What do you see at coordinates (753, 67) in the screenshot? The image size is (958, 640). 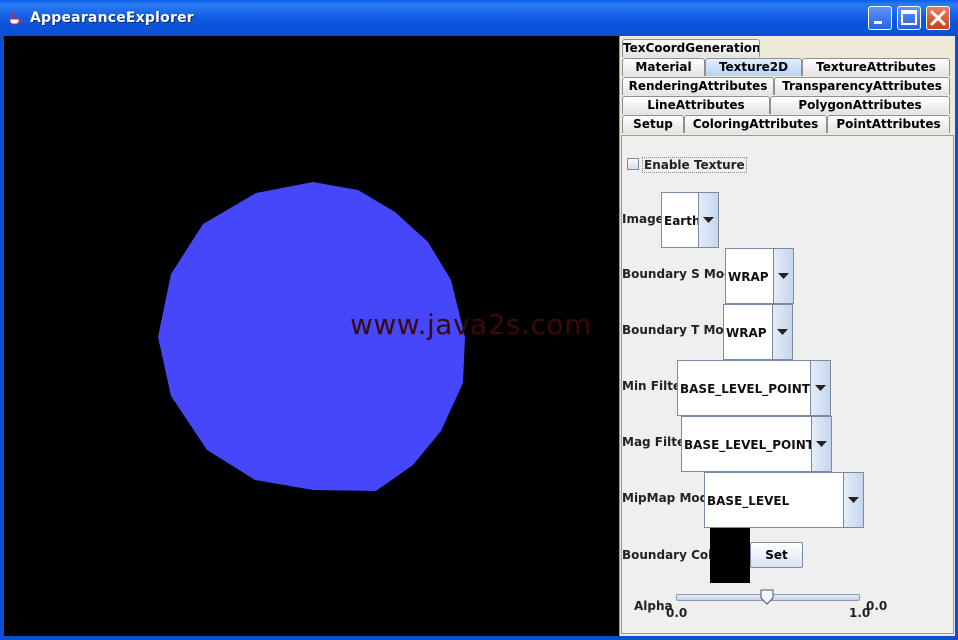 I see `tab-texture2d: Texture2D` at bounding box center [753, 67].